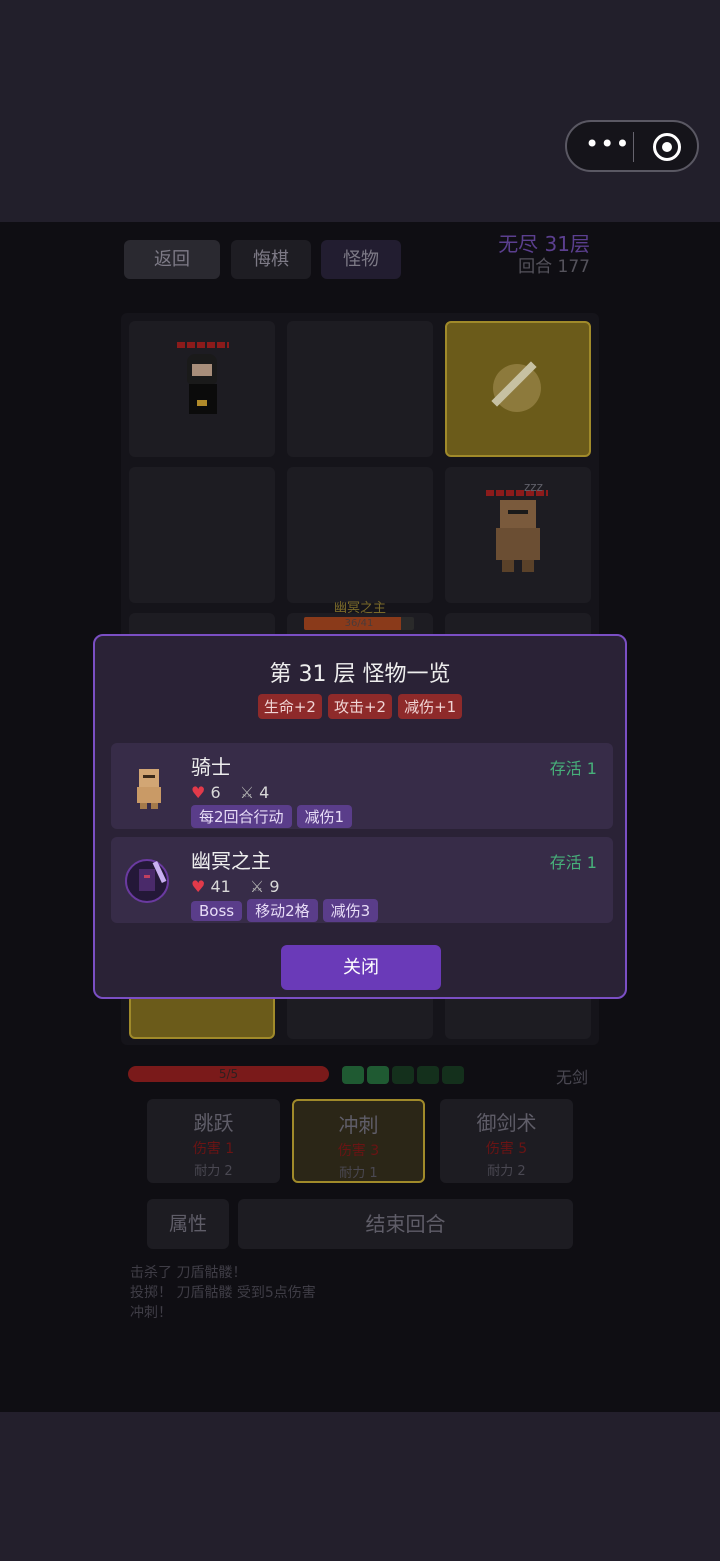 This screenshot has height=1561, width=720. I want to click on log-line: 冲刺！, so click(151, 1313).